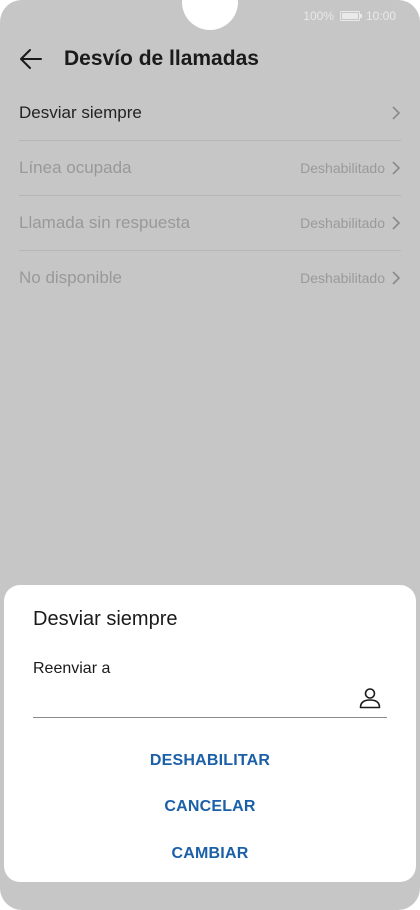  What do you see at coordinates (72, 668) in the screenshot?
I see `forward-to-label: Reenviar a` at bounding box center [72, 668].